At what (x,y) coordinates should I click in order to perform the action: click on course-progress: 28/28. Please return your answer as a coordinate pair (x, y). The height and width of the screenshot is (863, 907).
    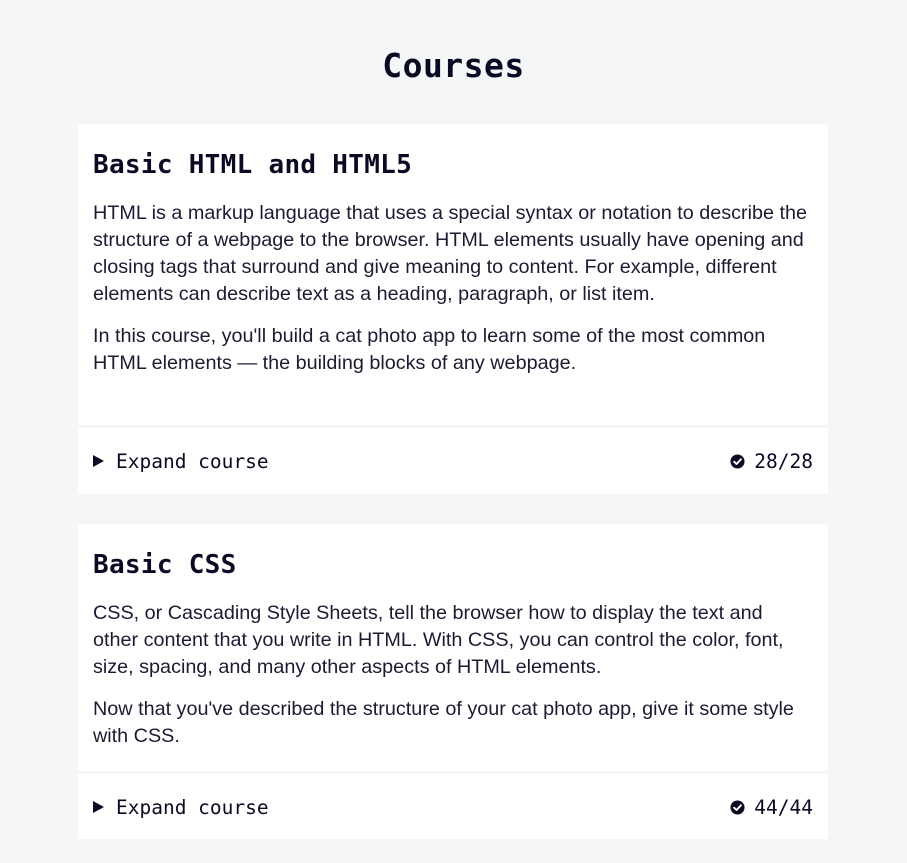
    Looking at the image, I should click on (771, 461).